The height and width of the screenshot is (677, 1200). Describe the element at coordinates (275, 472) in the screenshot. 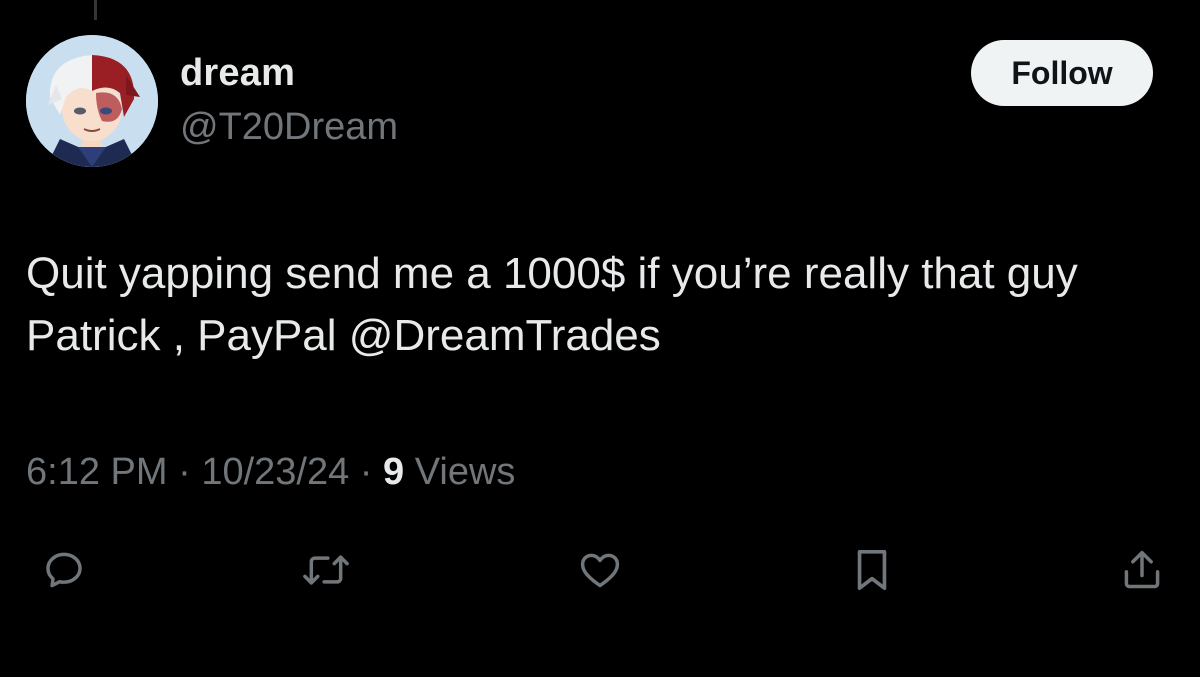

I see `tweet-date: 10/23/24` at that location.